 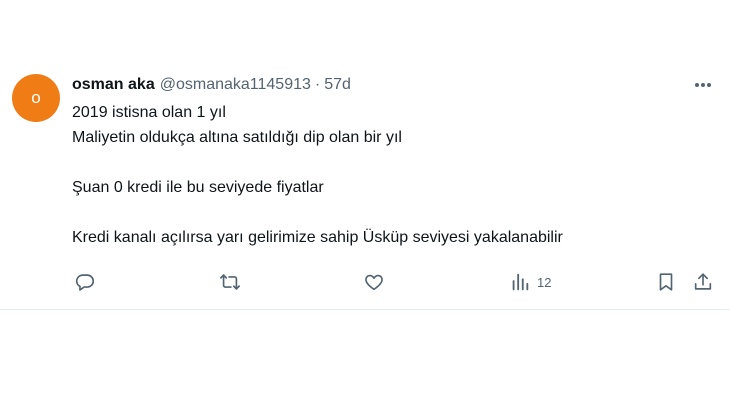 What do you see at coordinates (703, 85) in the screenshot?
I see `more-icon` at bounding box center [703, 85].